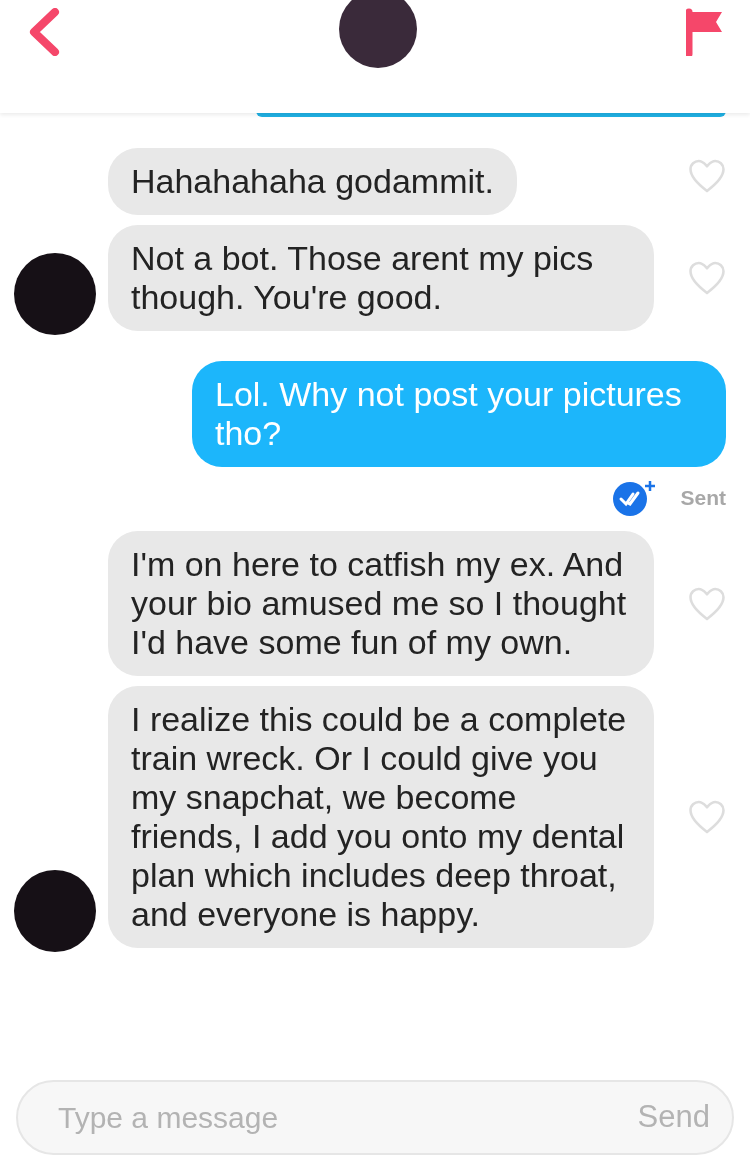 This screenshot has width=750, height=1158. I want to click on message-bubble: Not a bot. Those arent my pics though. You're good., so click(381, 278).